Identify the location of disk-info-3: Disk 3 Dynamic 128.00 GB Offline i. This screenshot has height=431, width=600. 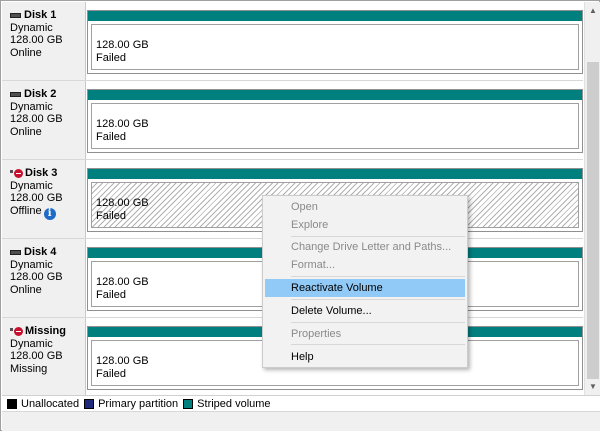
(44, 199).